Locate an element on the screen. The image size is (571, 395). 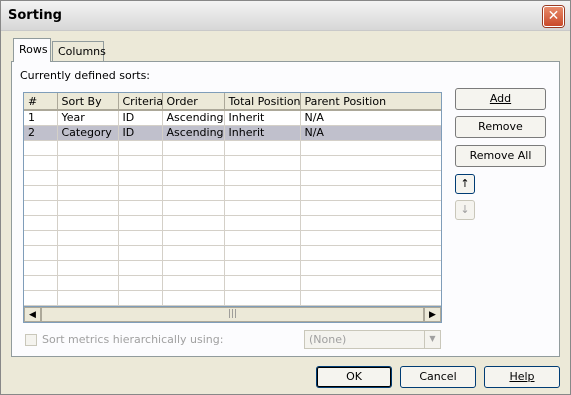
remove-all-button: Remove All is located at coordinates (500, 156).